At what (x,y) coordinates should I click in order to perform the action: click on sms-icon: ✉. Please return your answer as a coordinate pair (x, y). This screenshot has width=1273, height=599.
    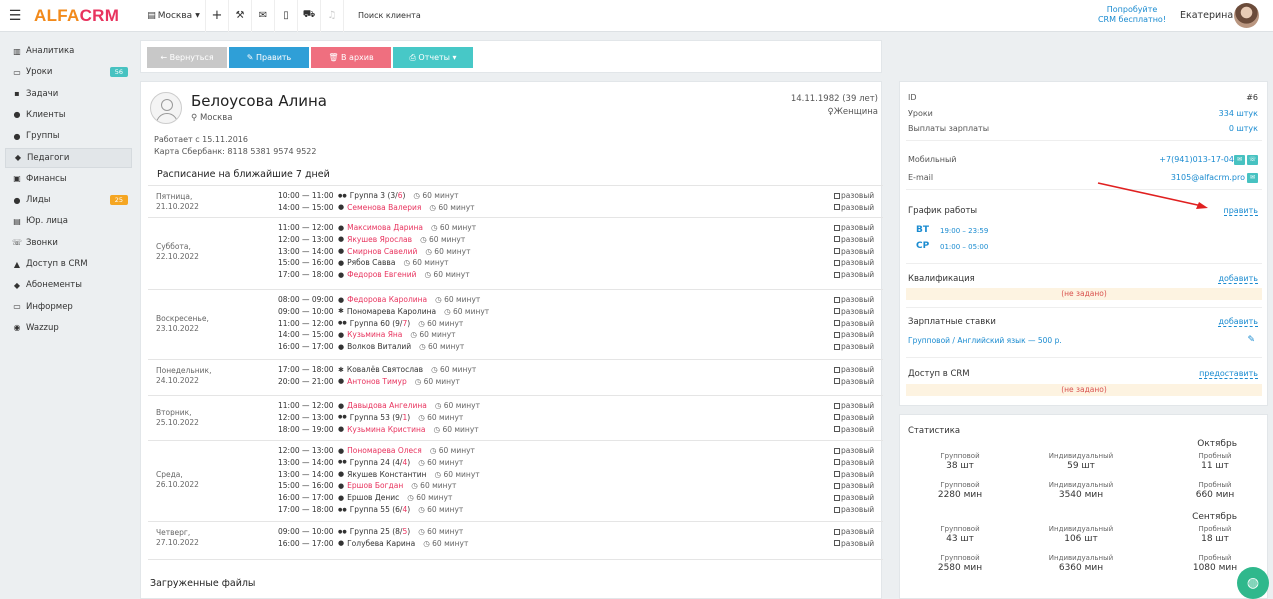
    Looking at the image, I should click on (1239, 160).